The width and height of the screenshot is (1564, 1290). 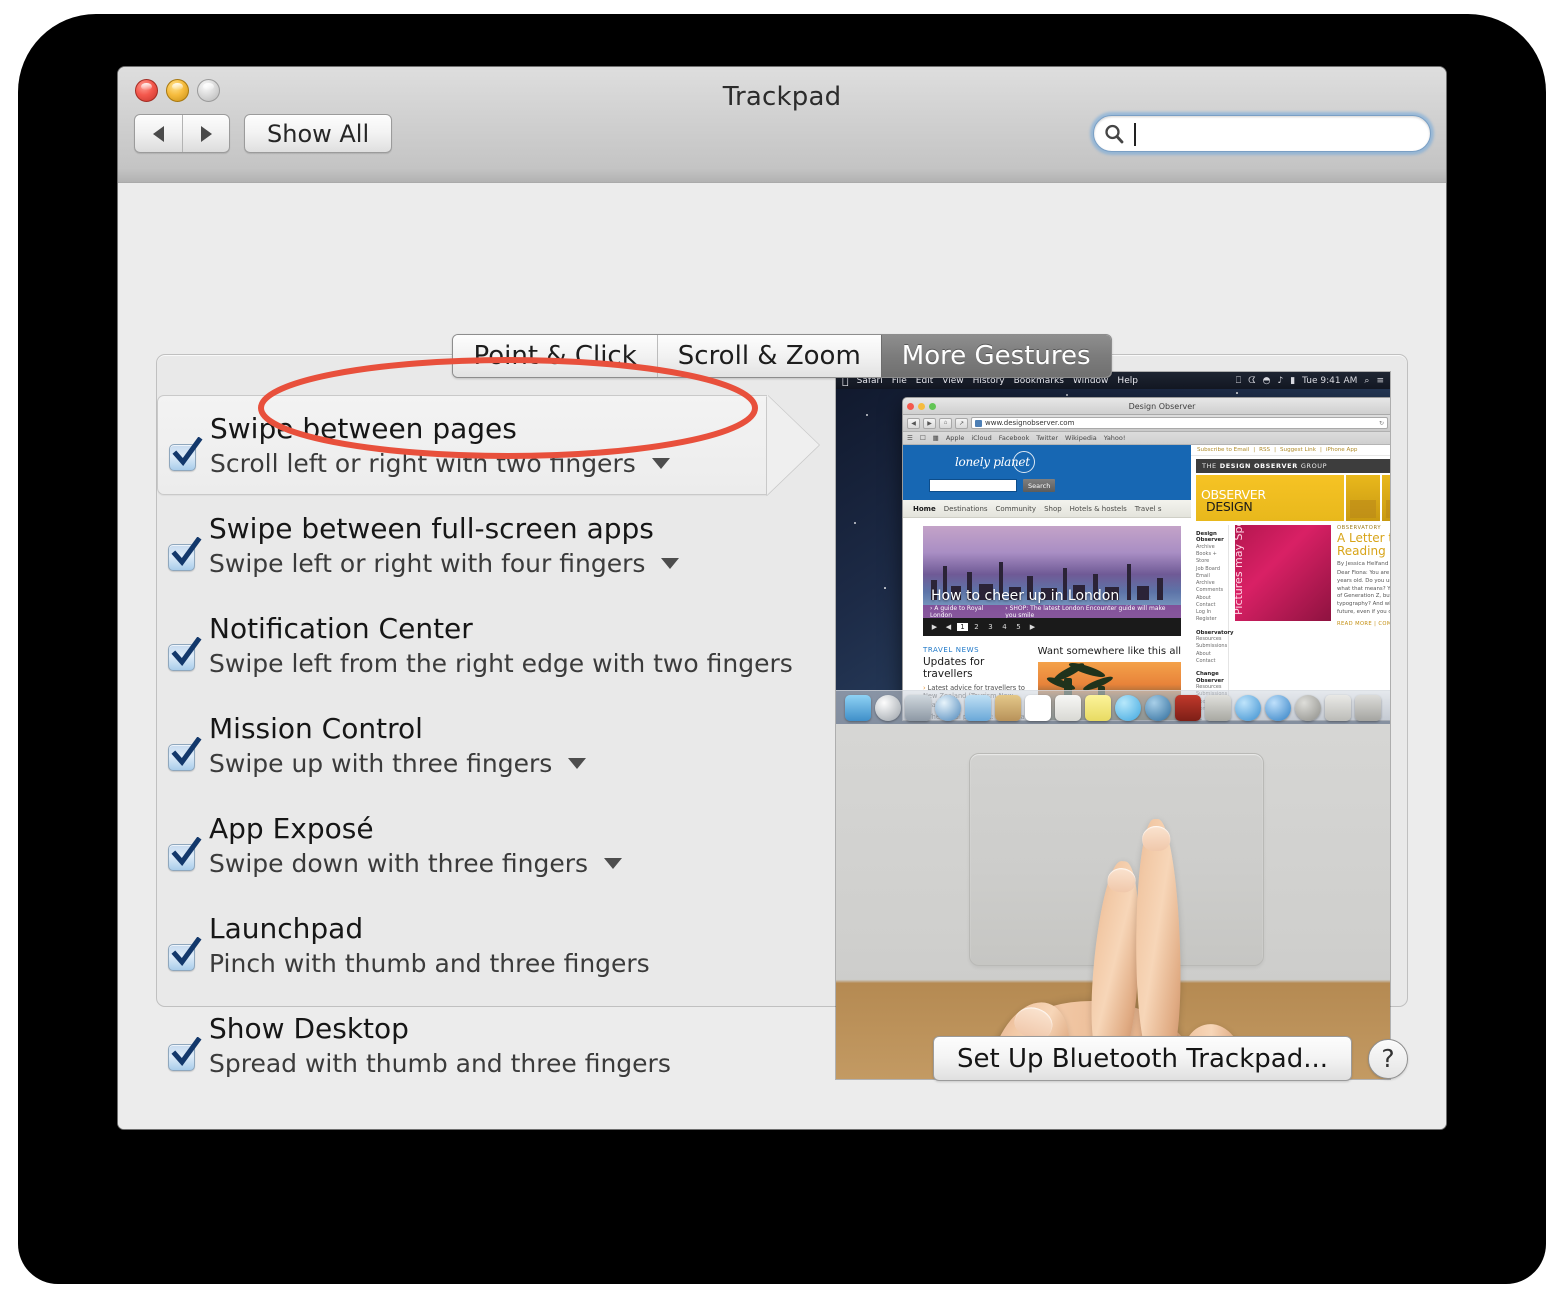 What do you see at coordinates (981, 438) in the screenshot?
I see `bookmark-icloud: iCloud` at bounding box center [981, 438].